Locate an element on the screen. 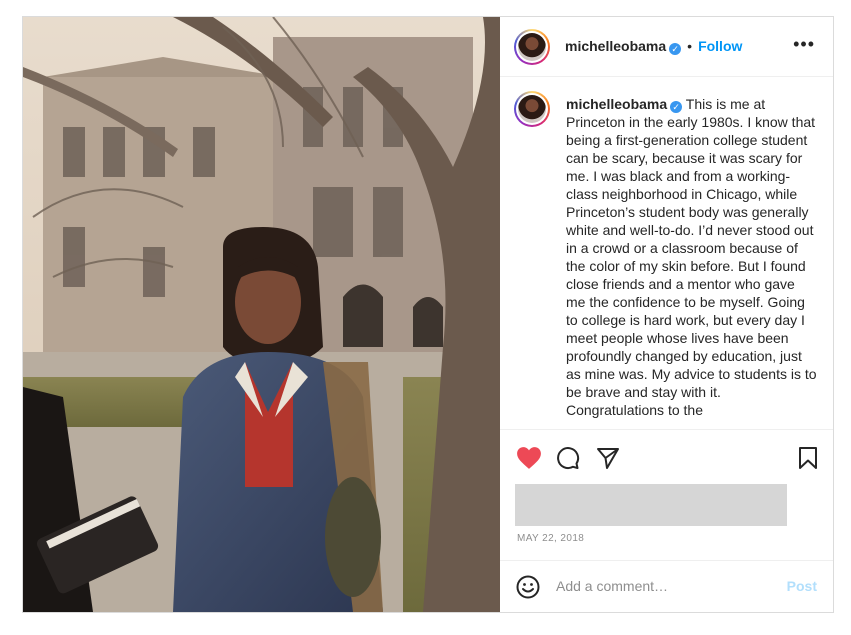 This screenshot has height=635, width=851. comment-input is located at coordinates (666, 586).